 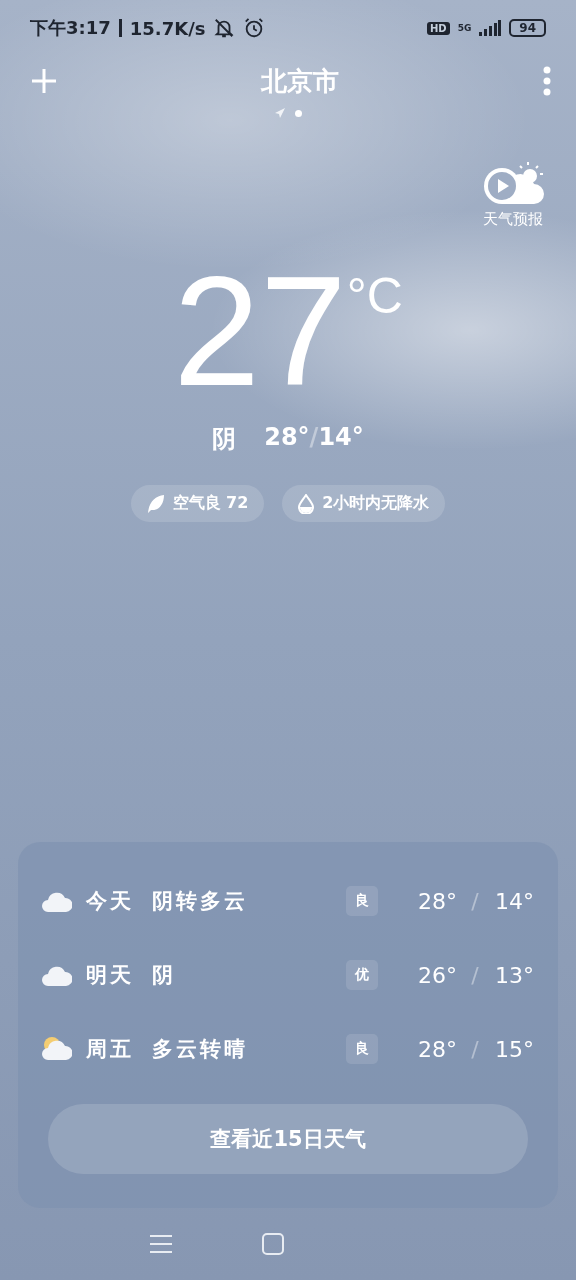 What do you see at coordinates (374, 296) in the screenshot?
I see `temperature-unit: °C` at bounding box center [374, 296].